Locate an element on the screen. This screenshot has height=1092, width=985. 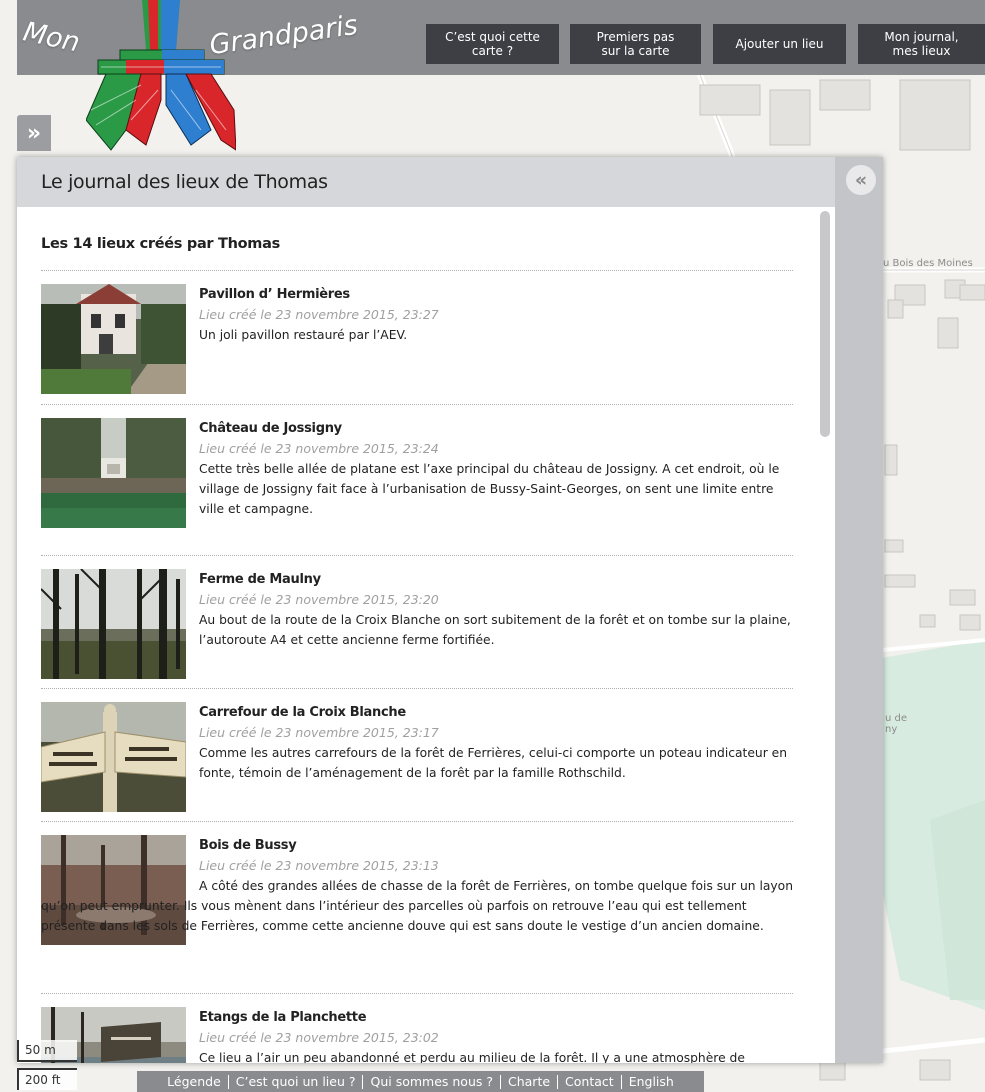
place-name: Château de Jossigny is located at coordinates (270, 428).